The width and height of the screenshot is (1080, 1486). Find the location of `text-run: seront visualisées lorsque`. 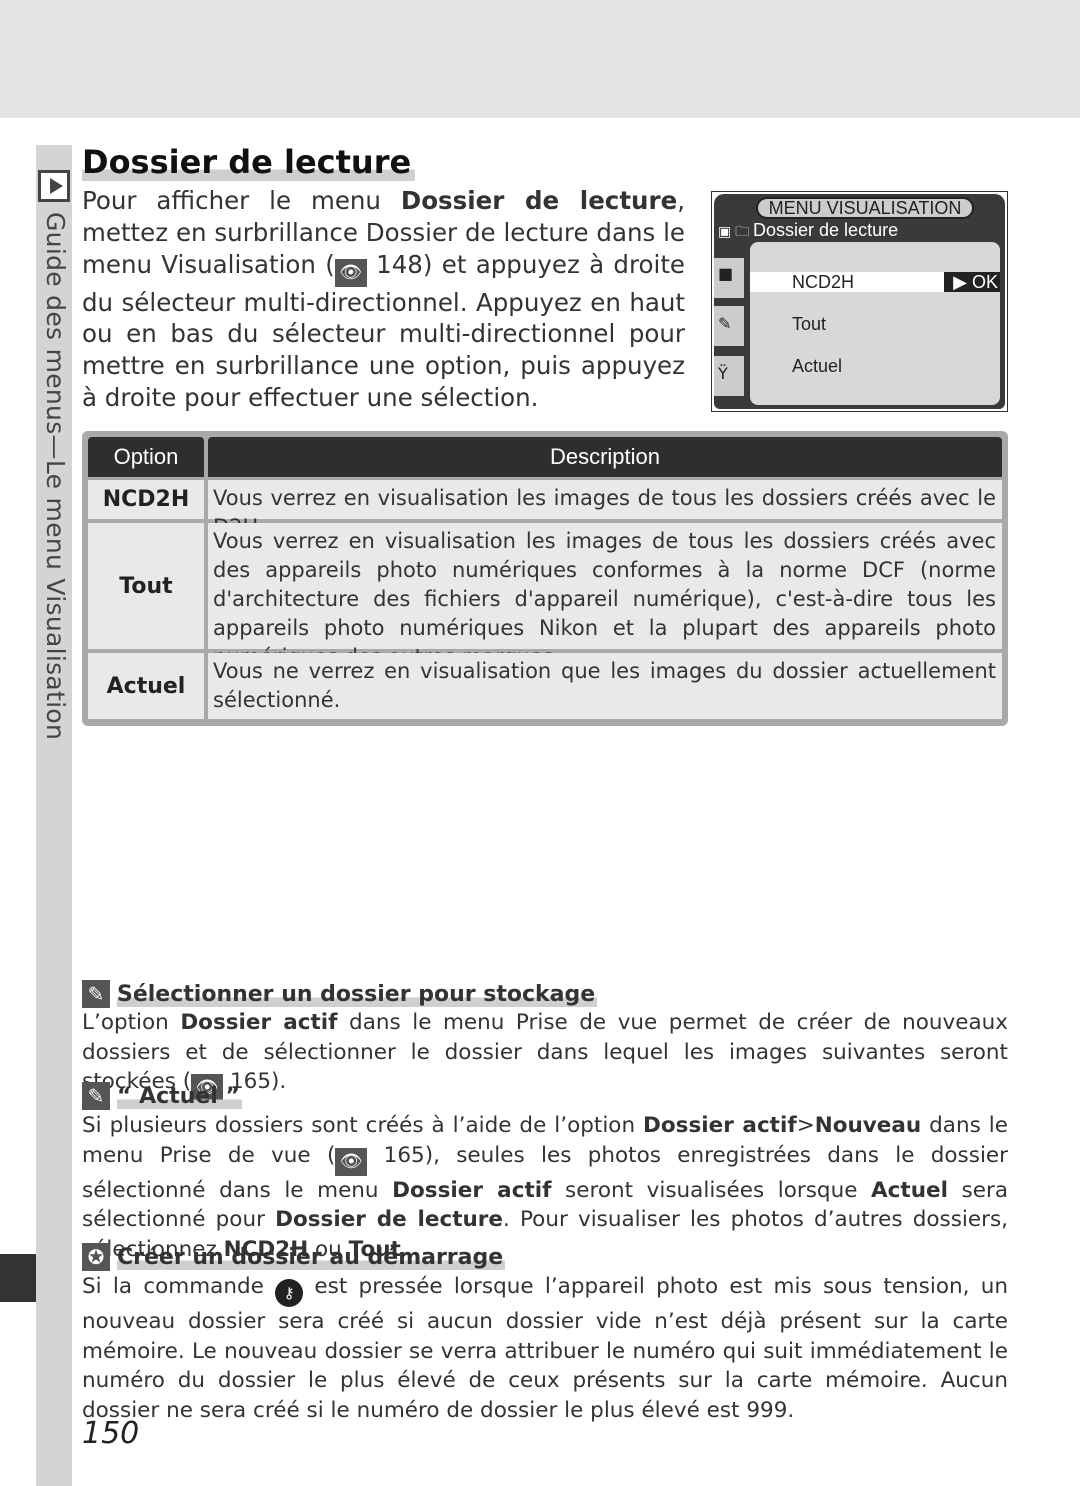

text-run: seront visualisées lorsque is located at coordinates (711, 1190).